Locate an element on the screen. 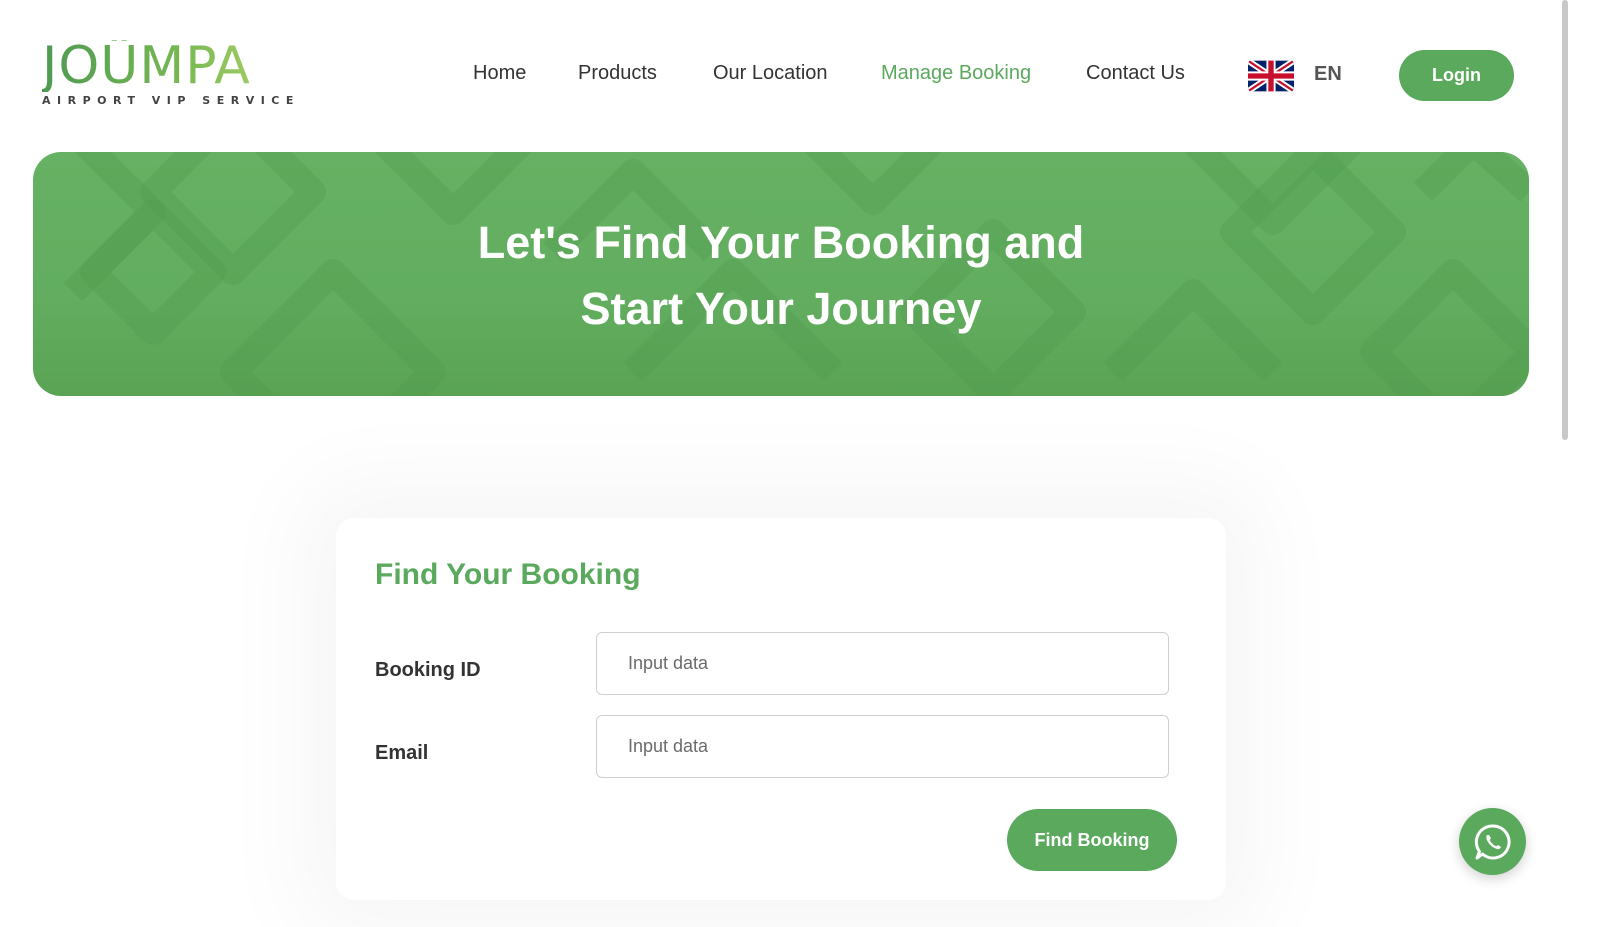  whatsapp-icon is located at coordinates (1492, 841).